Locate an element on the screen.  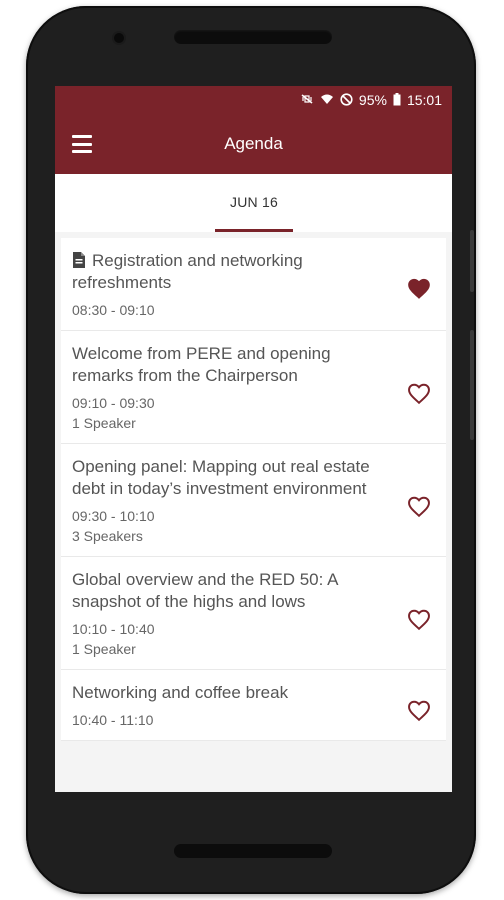
document-icon is located at coordinates (79, 260).